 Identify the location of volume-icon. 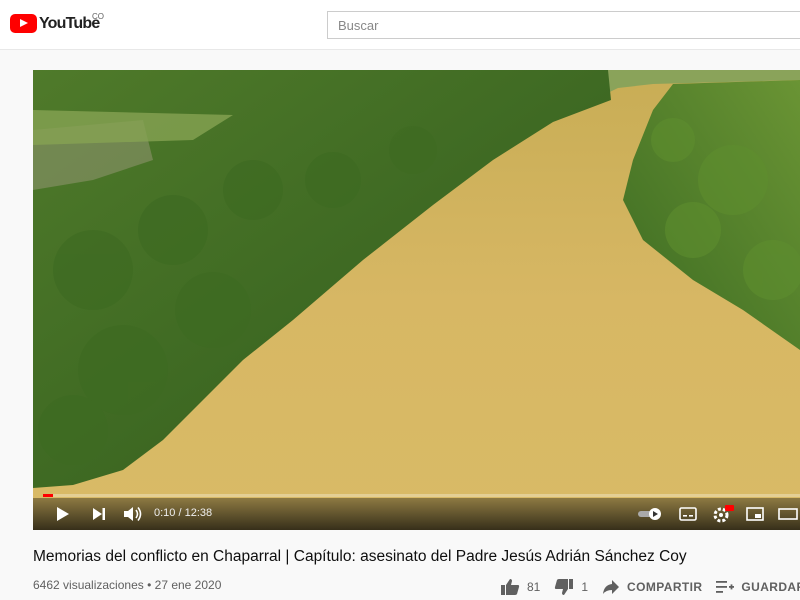
(133, 514).